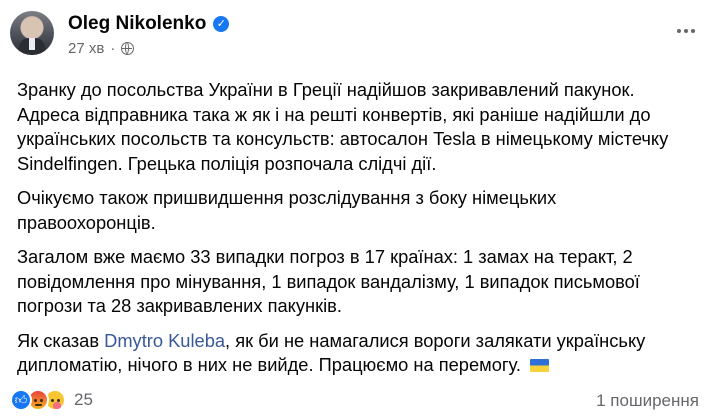  I want to click on avatar-shirt, so click(32, 44).